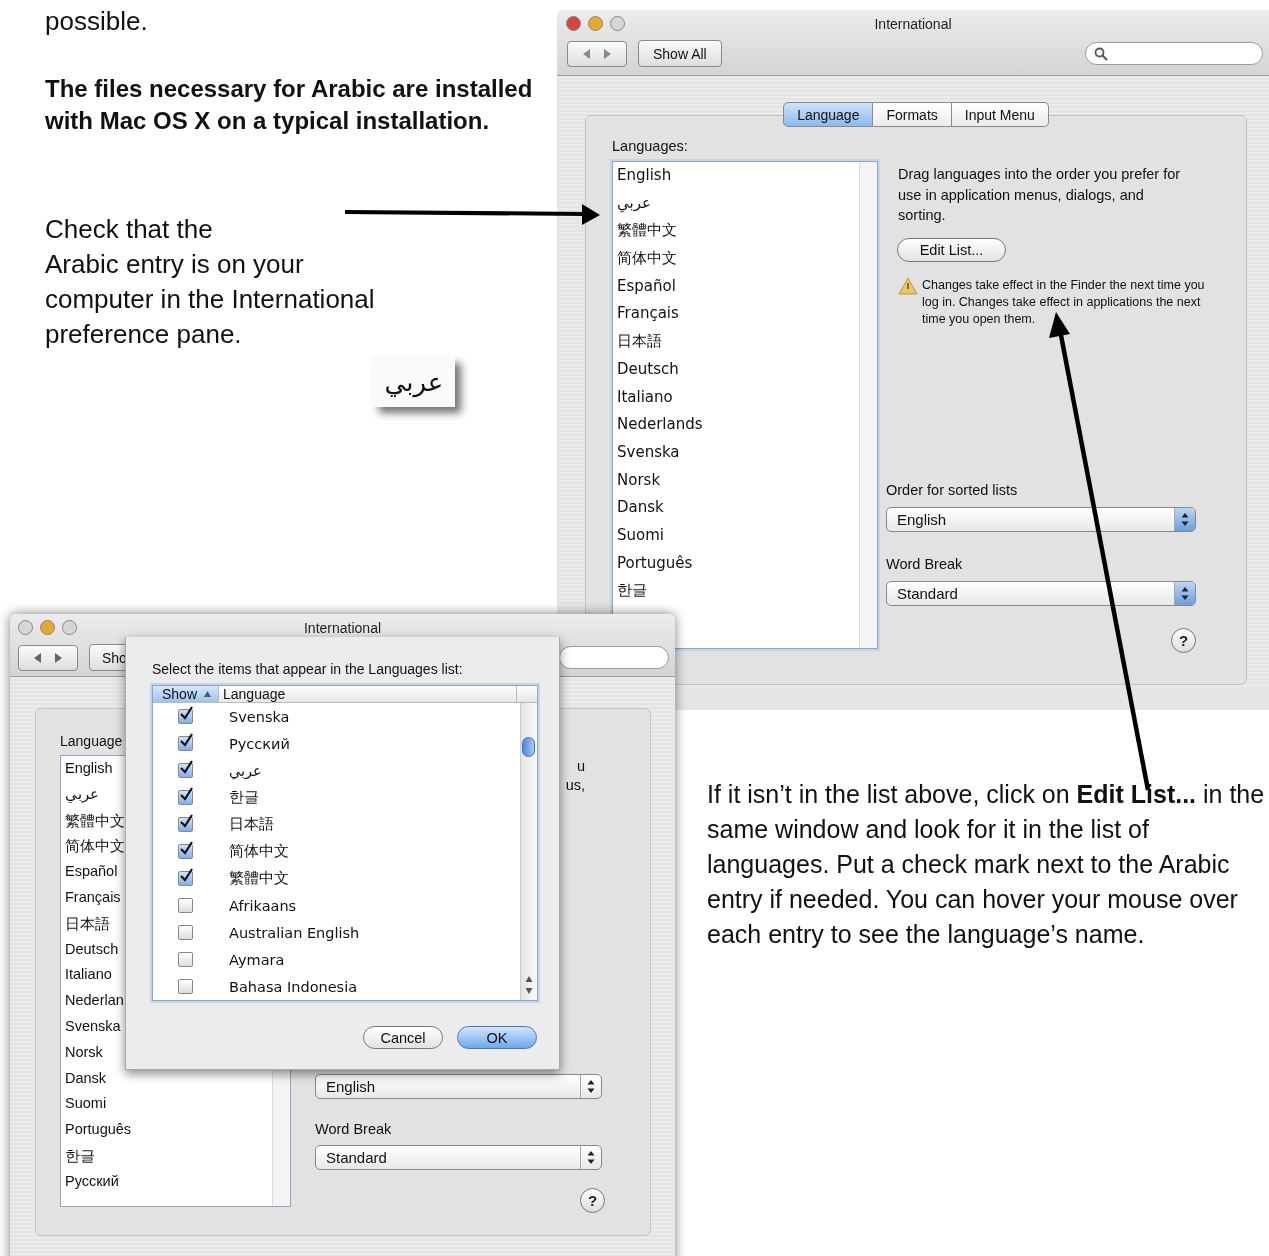 The image size is (1269, 1256). What do you see at coordinates (986, 864) in the screenshot?
I see `instruction-text: If it isn’t in the list above, click on Edit List... in the same window and look for it in the list of languages. Put a check mark next to the Arabic entry if needed. You can hover your mouse over each entry to see the language’s name.` at bounding box center [986, 864].